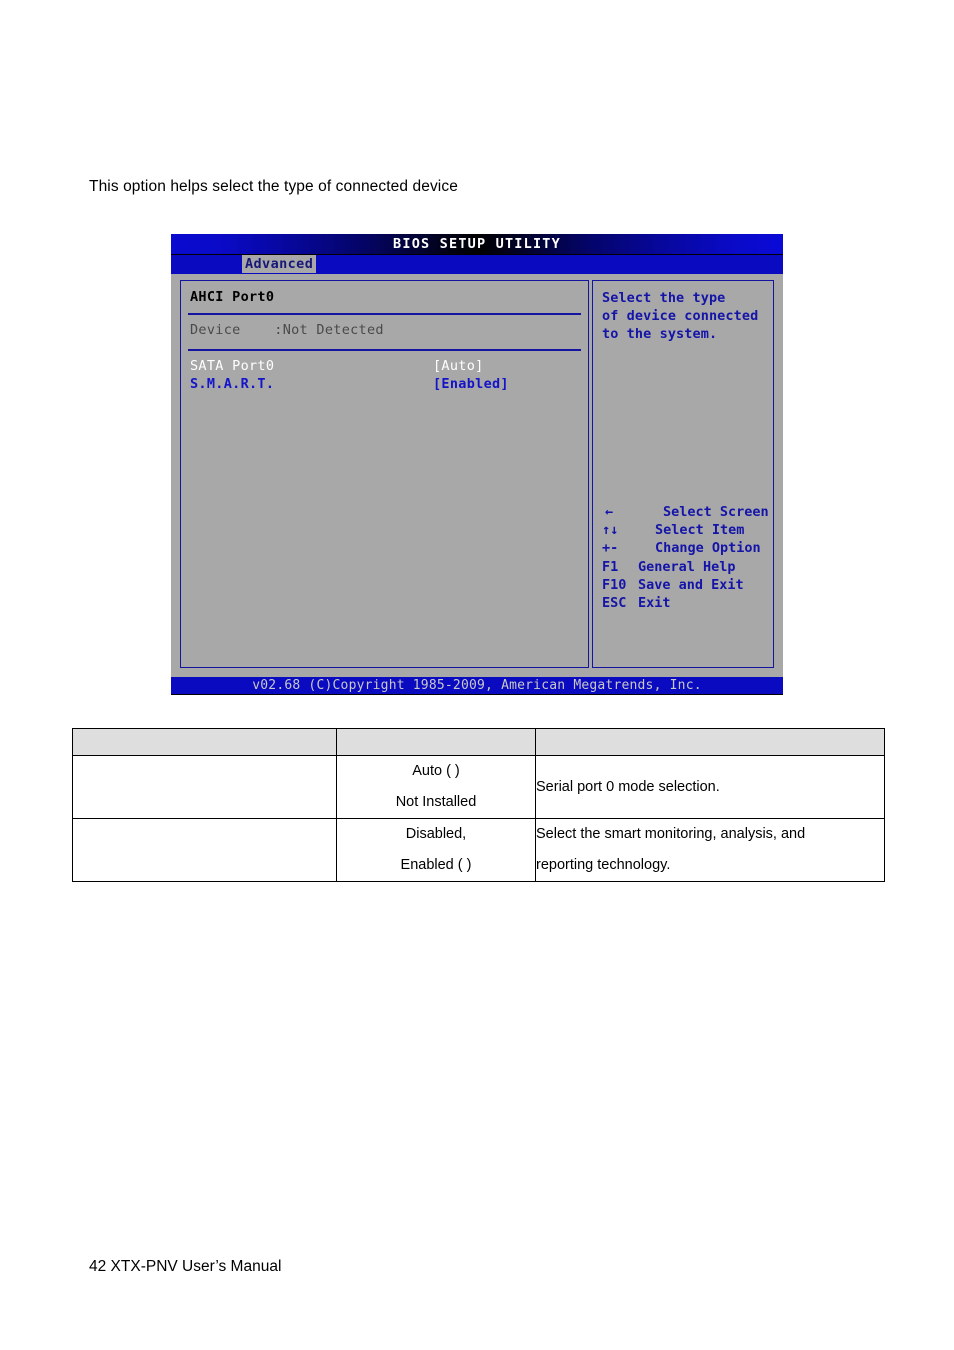 The image size is (954, 1350). Describe the element at coordinates (614, 584) in the screenshot. I see `key-f10: F10` at that location.